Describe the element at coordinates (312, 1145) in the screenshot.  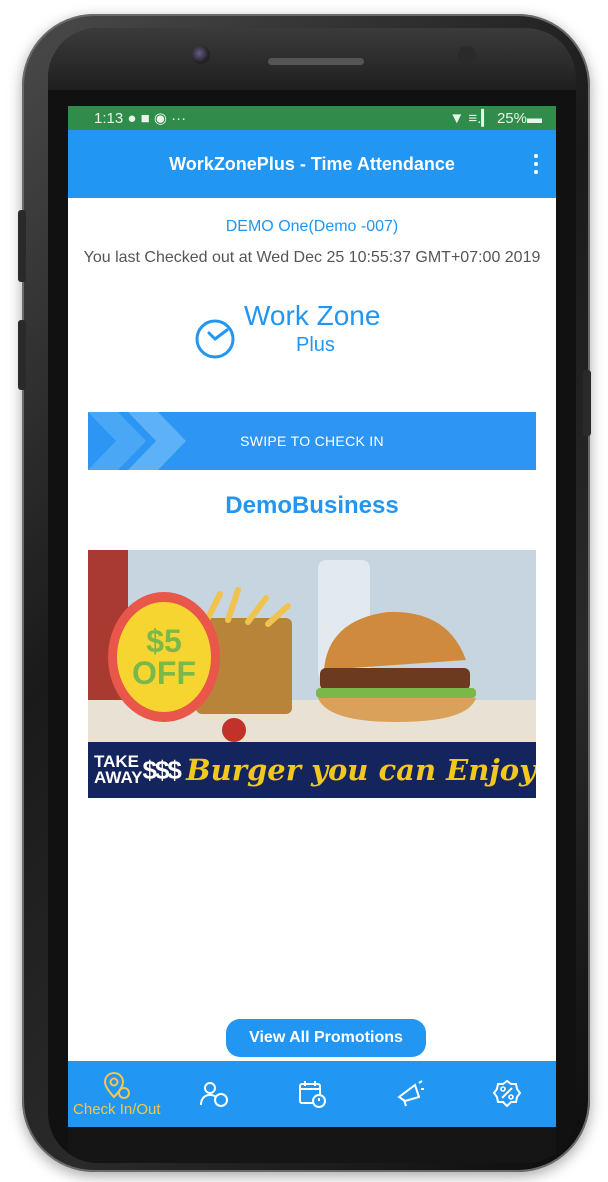
I see `phone-bottom-bezel` at that location.